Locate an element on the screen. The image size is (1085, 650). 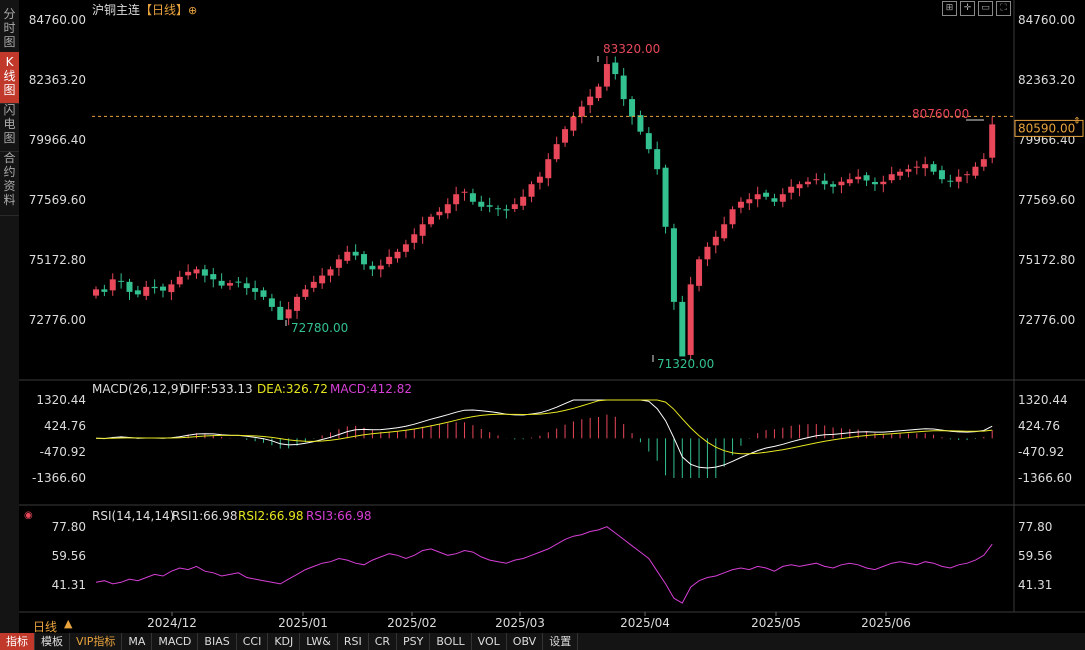
rsi-tick-right-1: 59.56 is located at coordinates (1035, 556).